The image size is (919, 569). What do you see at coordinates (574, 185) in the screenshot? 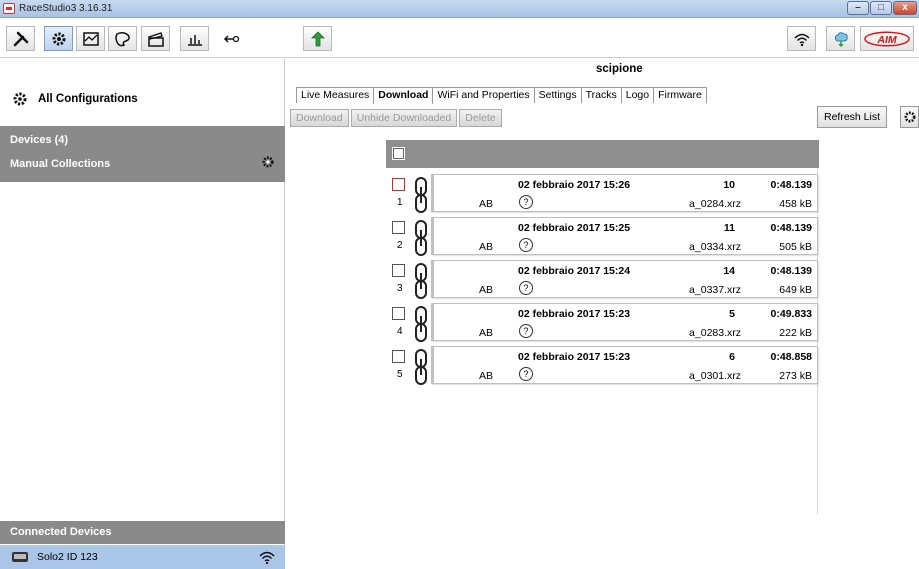
I see `session-date: 02 febbraio 2017 15:26` at bounding box center [574, 185].